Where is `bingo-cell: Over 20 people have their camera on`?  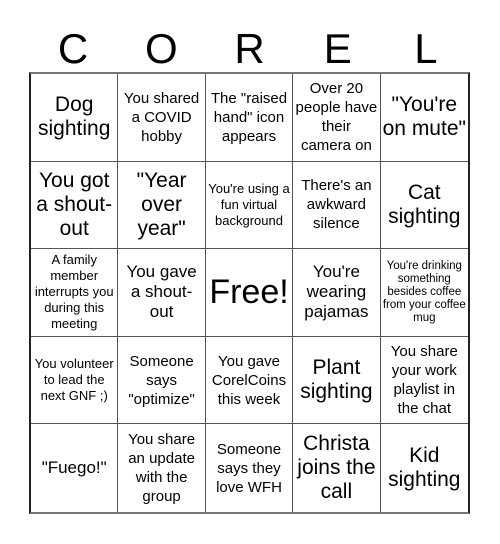 bingo-cell: Over 20 people have their camera on is located at coordinates (337, 118).